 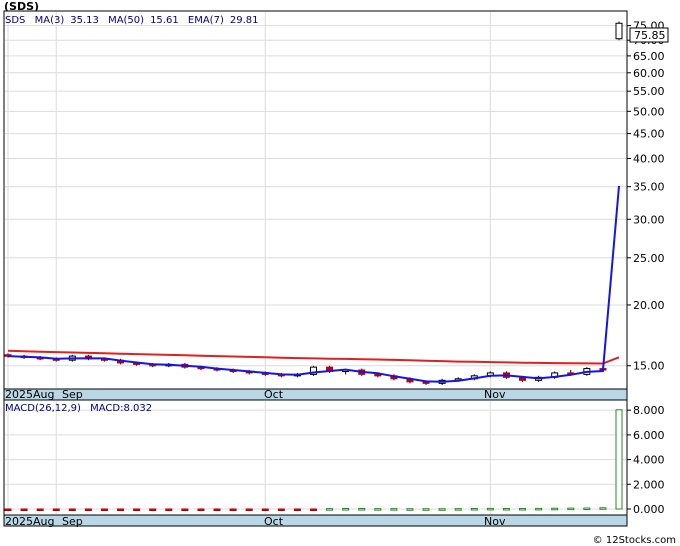 I want to click on legend-ma3-value: 35.13, so click(x=84, y=20).